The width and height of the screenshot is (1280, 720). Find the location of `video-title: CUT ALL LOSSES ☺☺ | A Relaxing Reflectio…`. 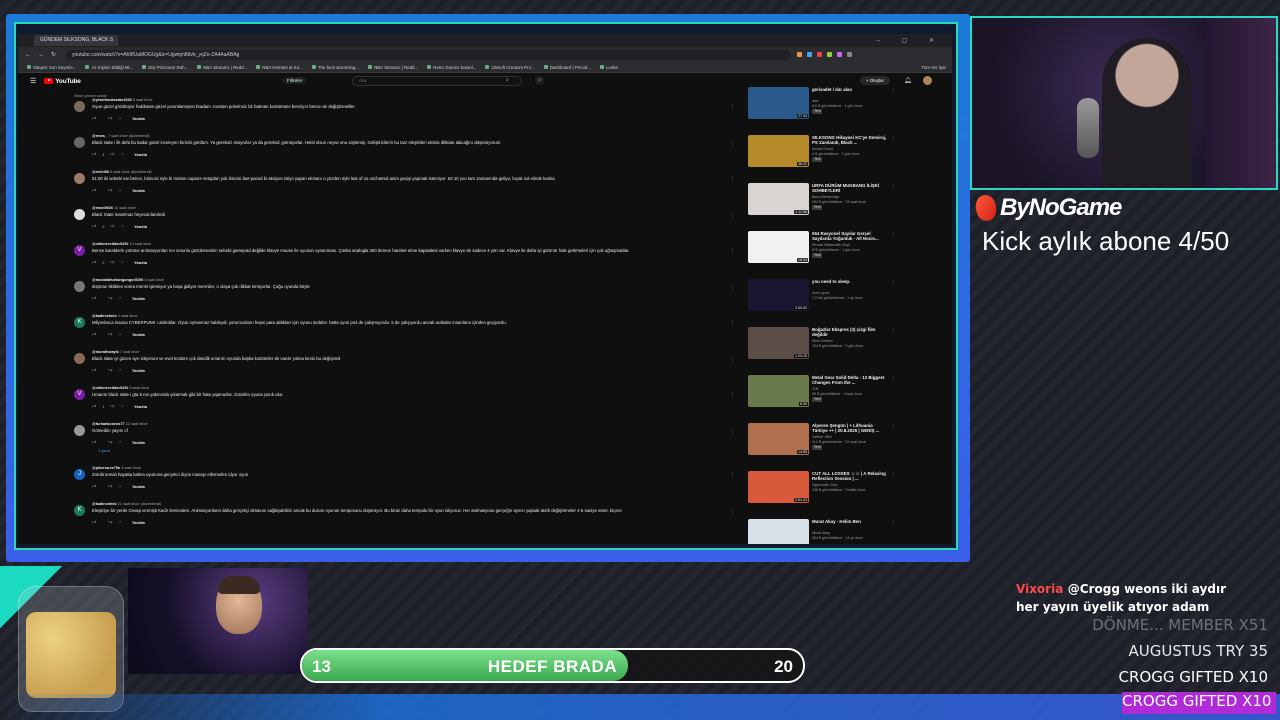

video-title: CUT ALL LOSSES ☺☺ | A Relaxing Reflectio… is located at coordinates (850, 476).